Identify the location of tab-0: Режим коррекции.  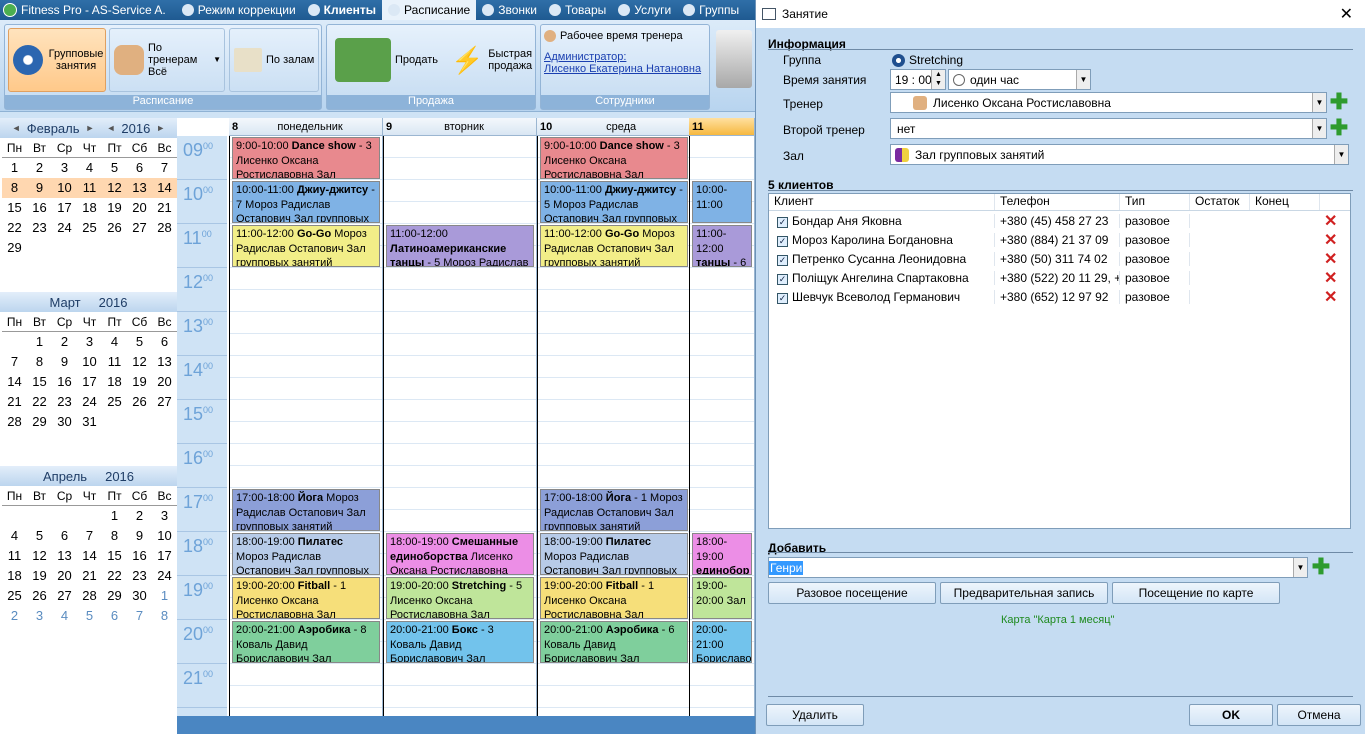
(239, 10).